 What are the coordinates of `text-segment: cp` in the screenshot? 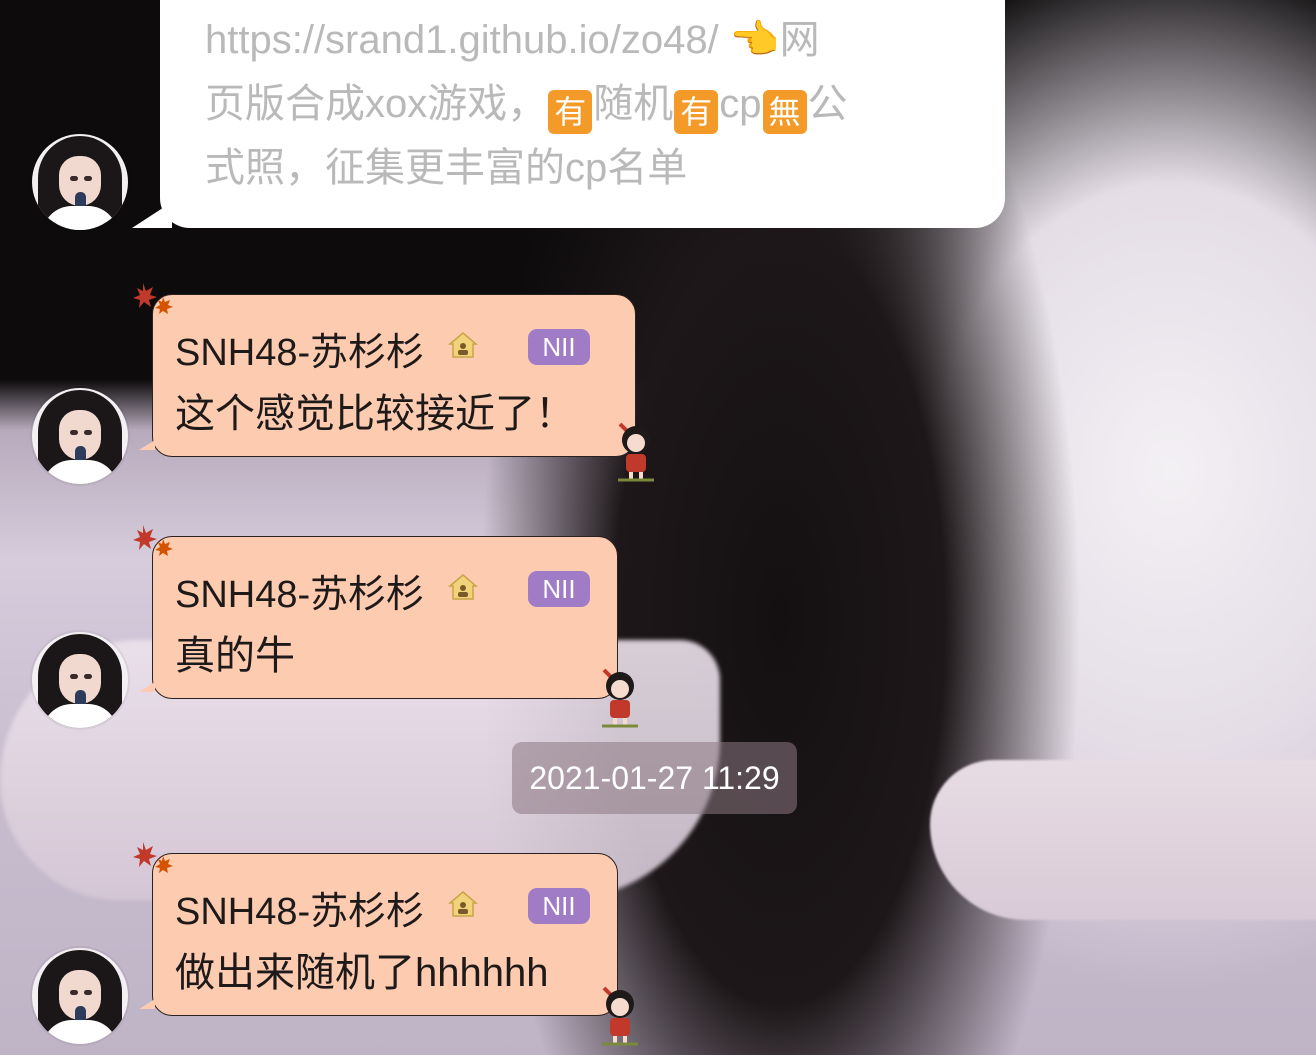 It's located at (740, 104).